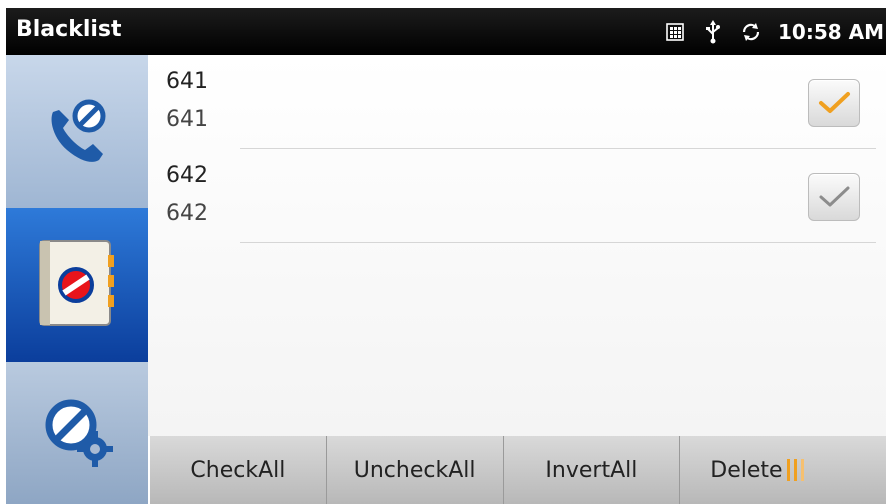 This screenshot has width=886, height=504. Describe the element at coordinates (446, 31) in the screenshot. I see `status-bar: Blacklist 10:58 AM` at that location.